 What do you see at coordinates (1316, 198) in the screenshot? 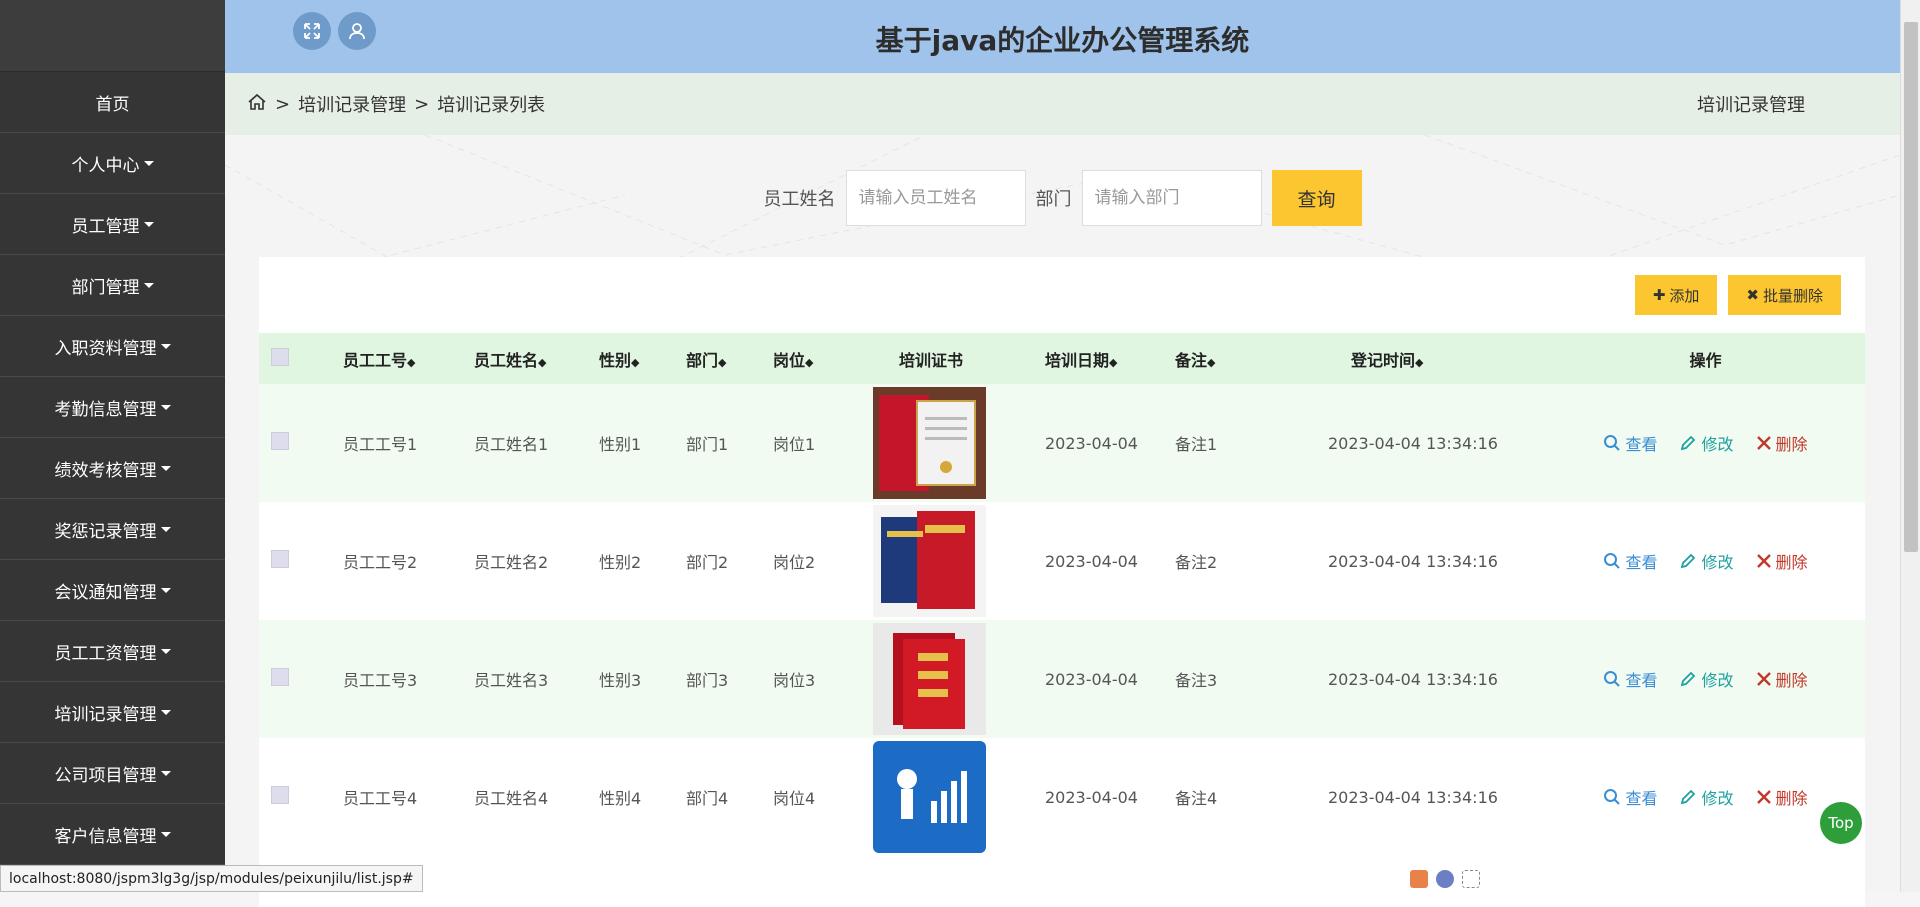
I see `query-button: 查询` at bounding box center [1316, 198].